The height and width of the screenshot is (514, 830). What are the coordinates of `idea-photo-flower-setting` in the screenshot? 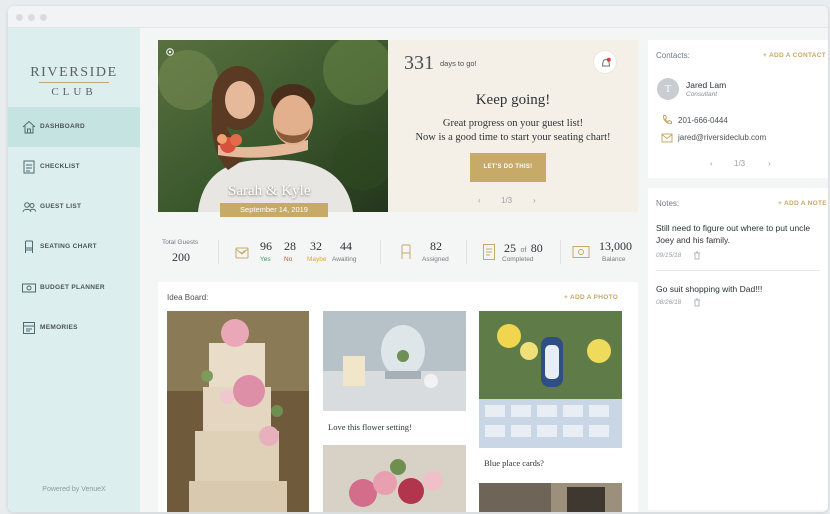 It's located at (394, 361).